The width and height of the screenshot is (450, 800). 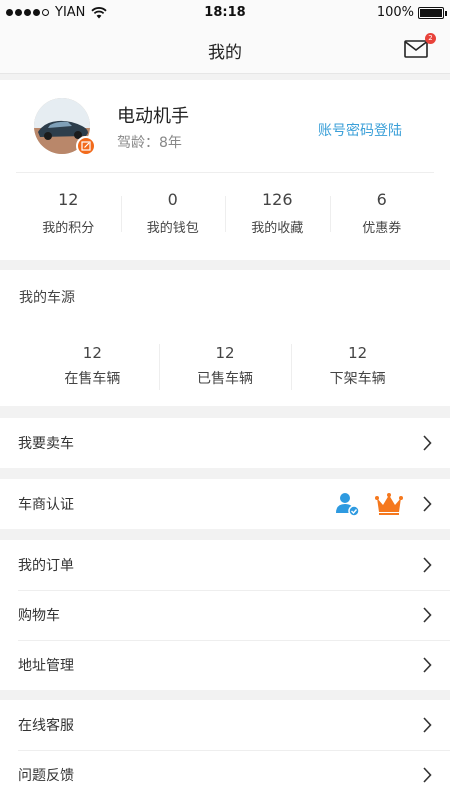 I want to click on menu-item-label: 车商认证, so click(x=46, y=505).